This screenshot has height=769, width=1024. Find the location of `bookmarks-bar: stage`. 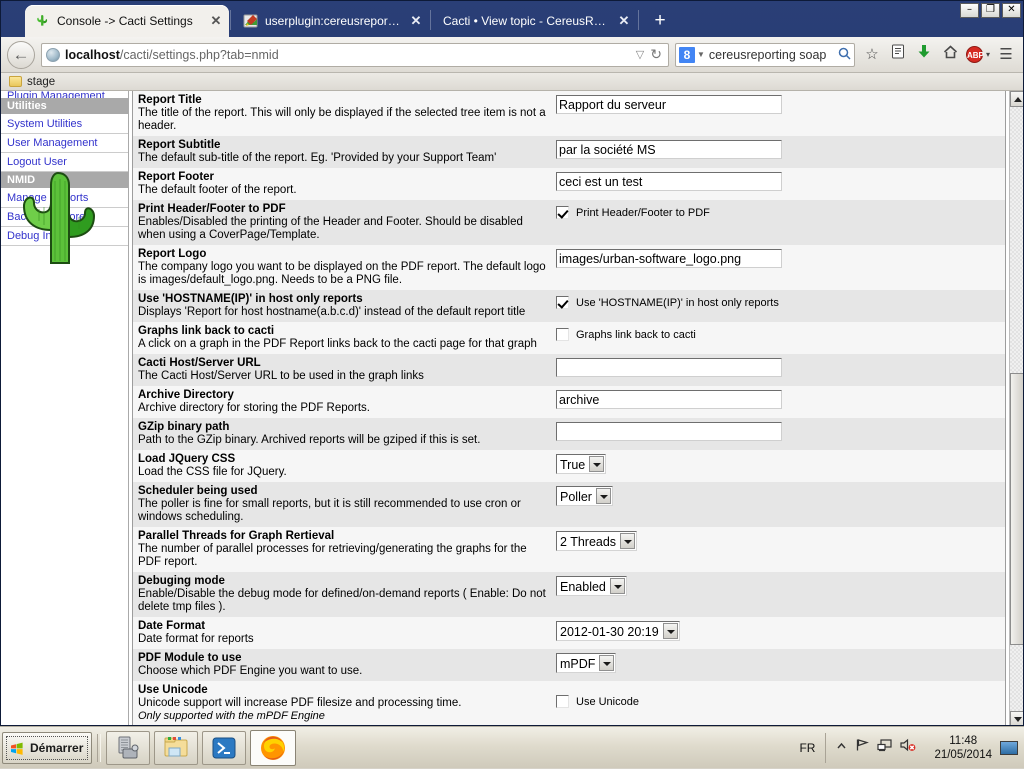

bookmarks-bar: stage is located at coordinates (512, 82).